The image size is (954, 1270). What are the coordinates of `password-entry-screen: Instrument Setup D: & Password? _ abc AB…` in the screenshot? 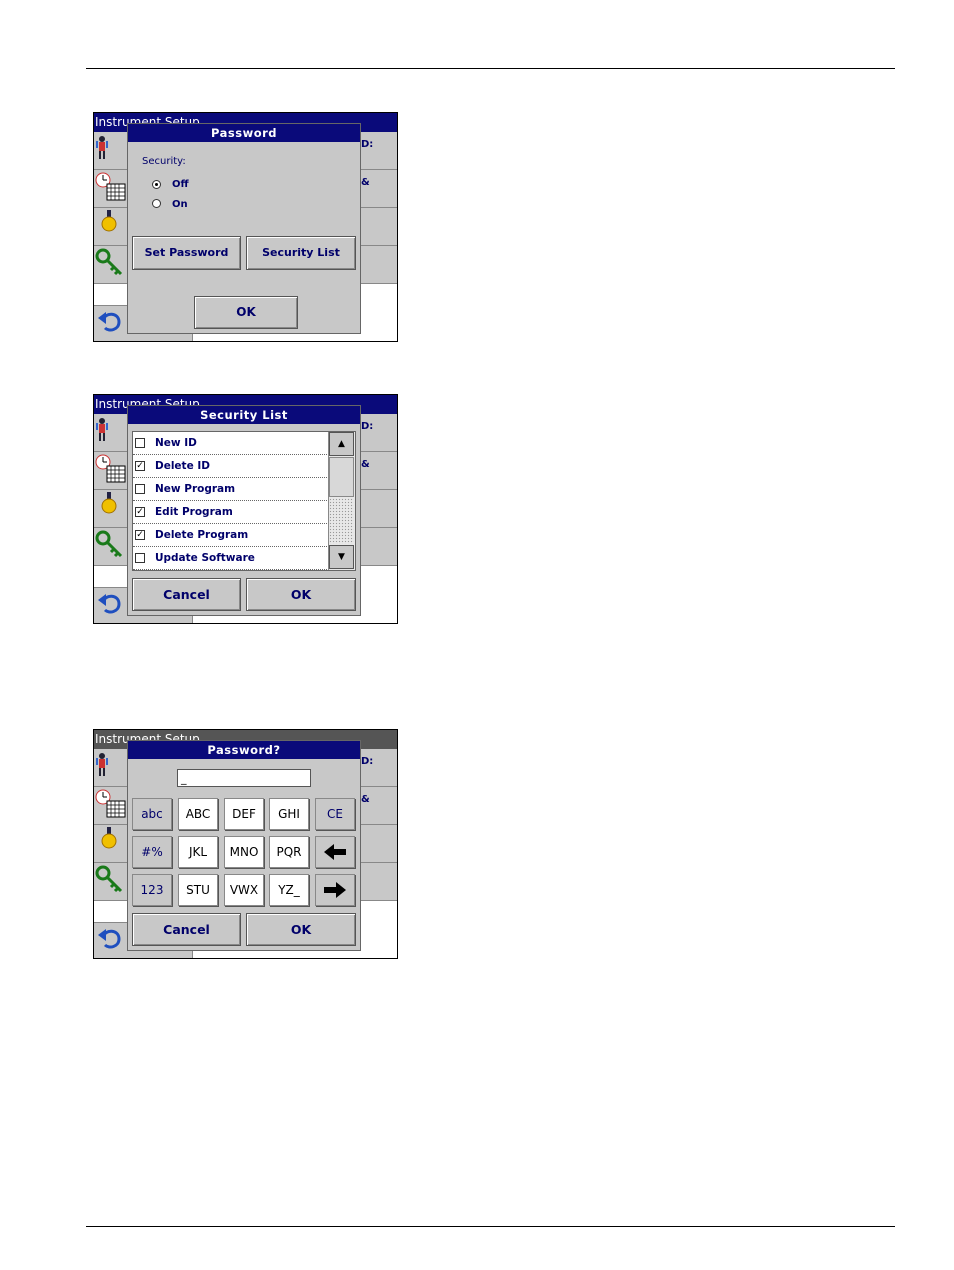 It's located at (245, 844).